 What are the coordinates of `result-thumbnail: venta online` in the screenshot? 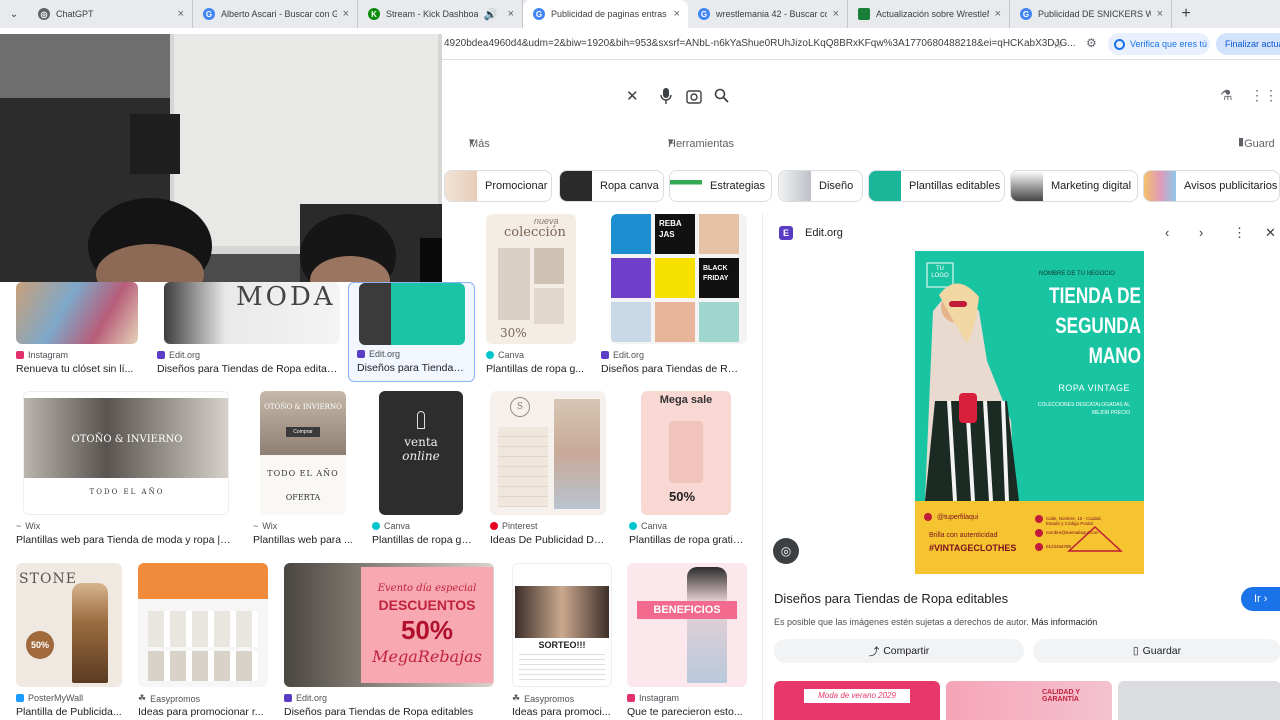 It's located at (421, 453).